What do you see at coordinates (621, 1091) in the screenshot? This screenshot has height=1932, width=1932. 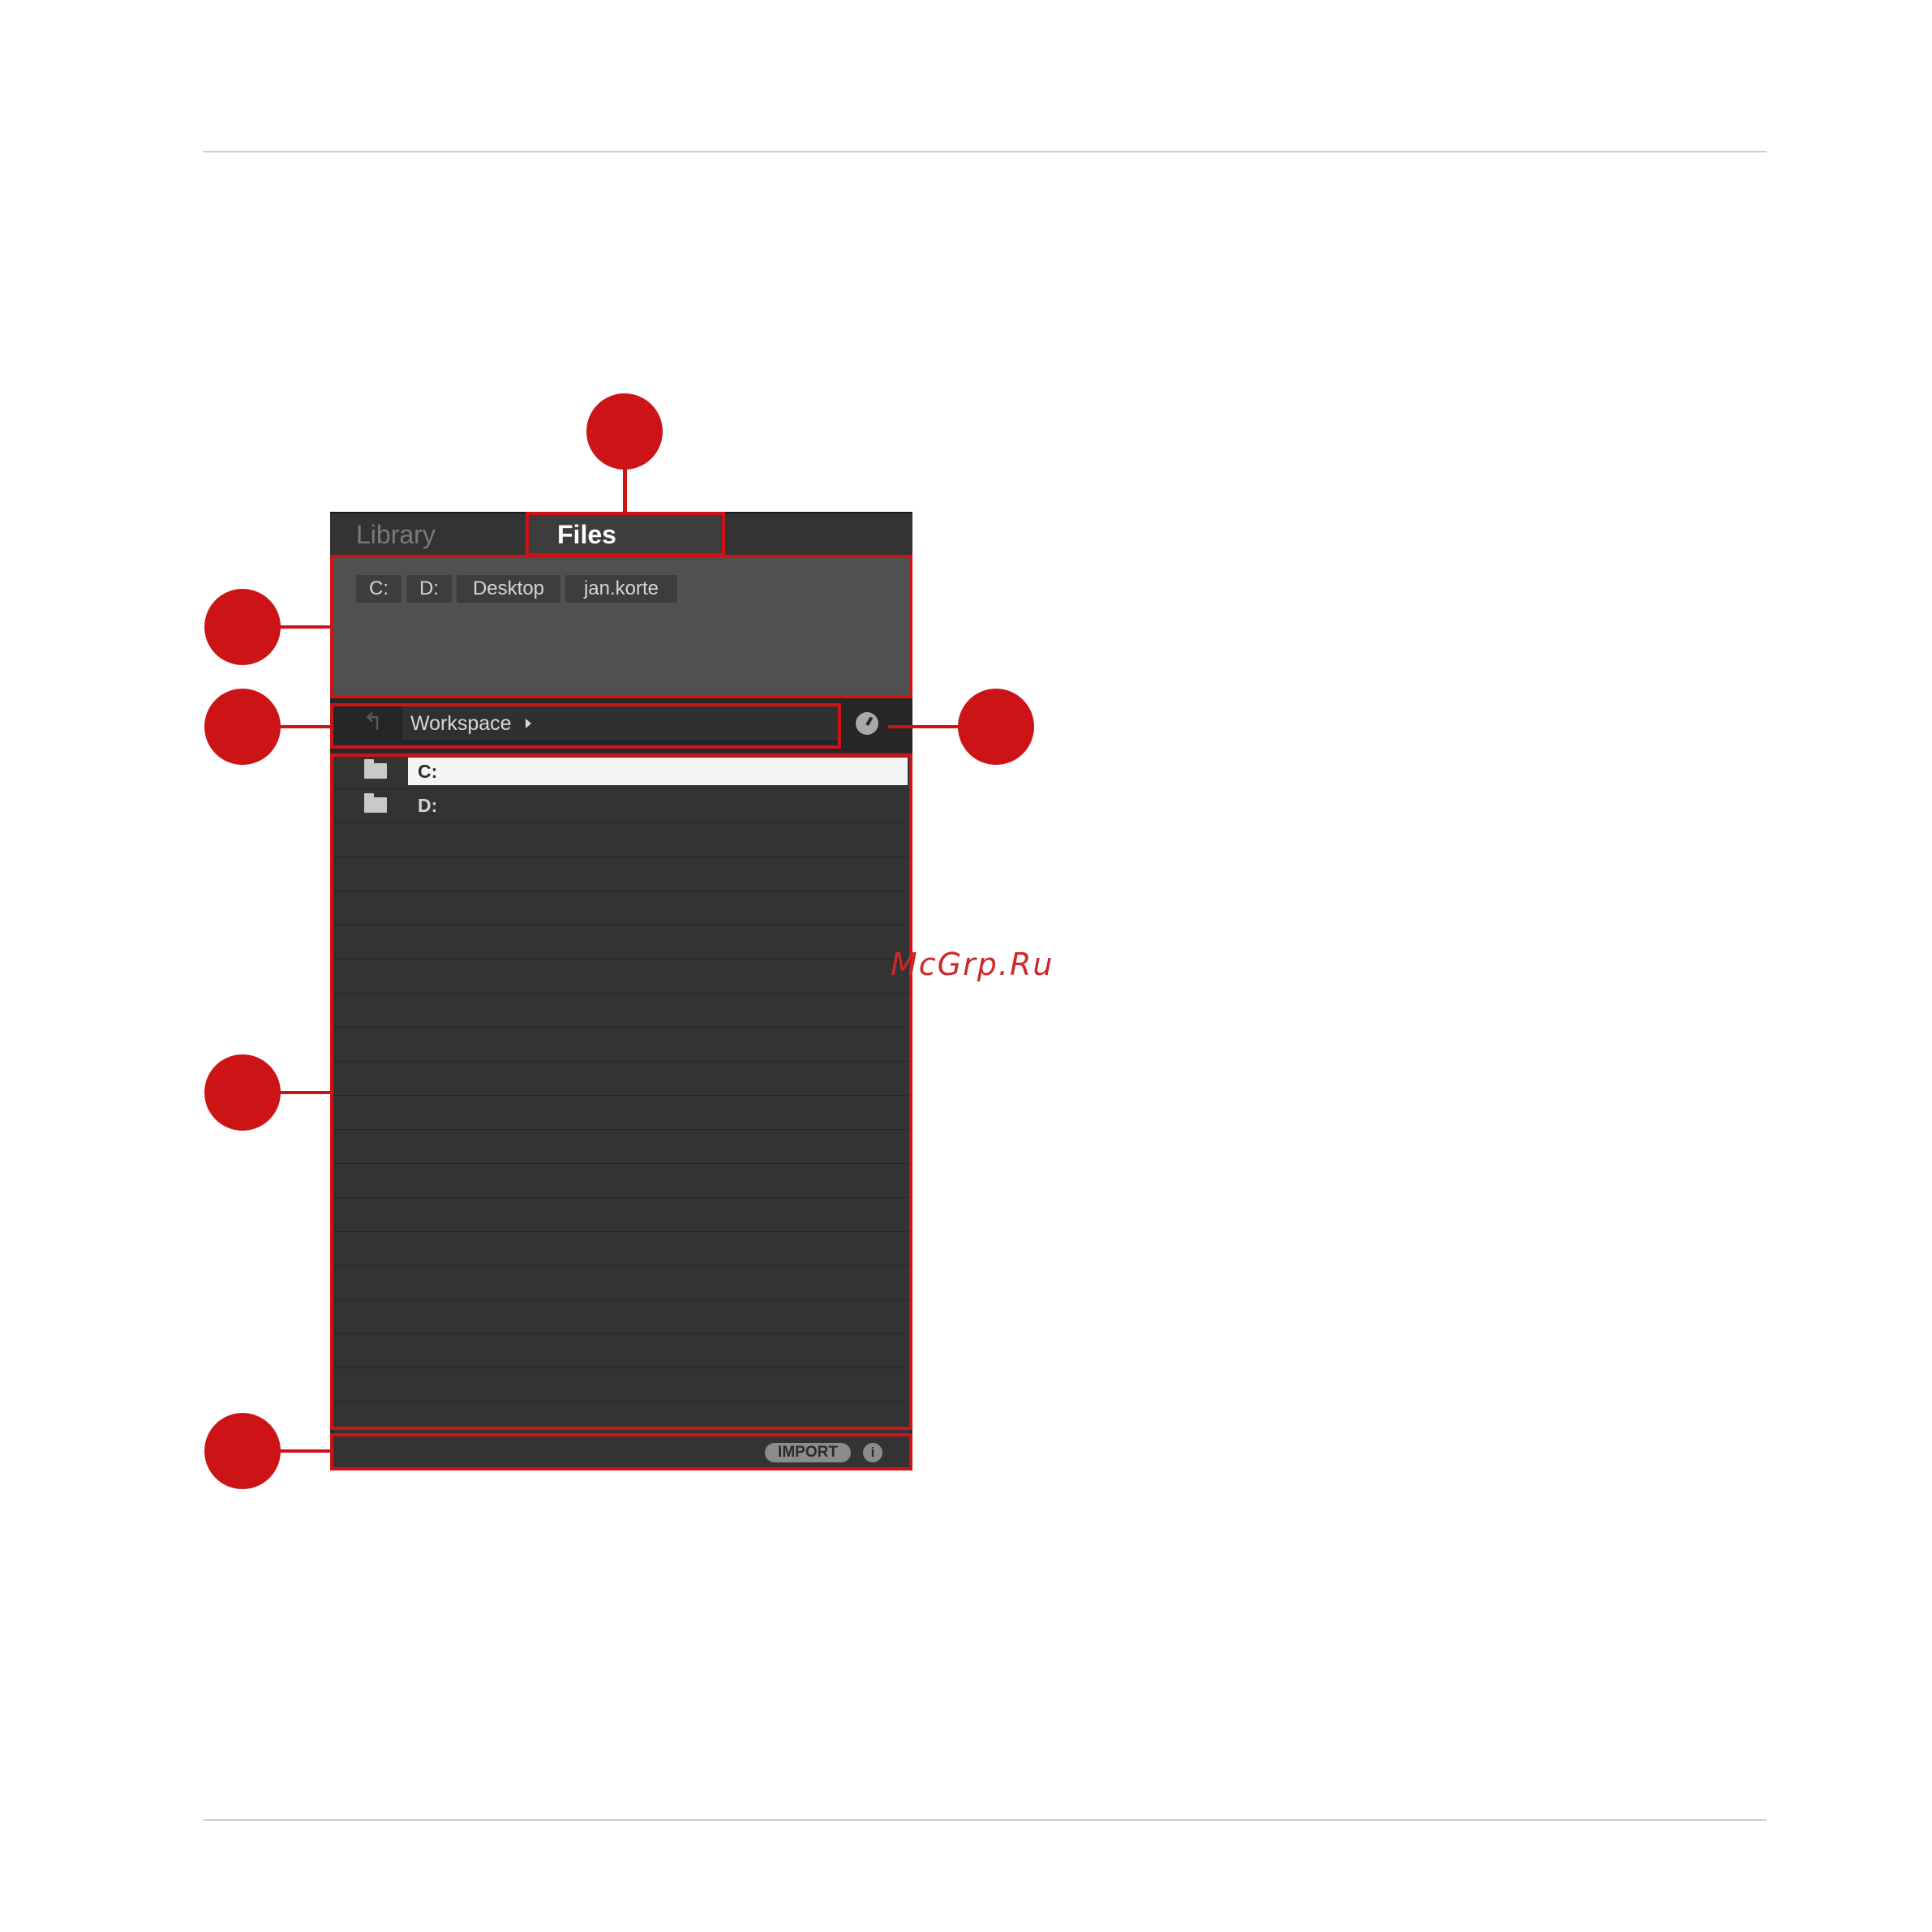 I see `highlight-file-list` at bounding box center [621, 1091].